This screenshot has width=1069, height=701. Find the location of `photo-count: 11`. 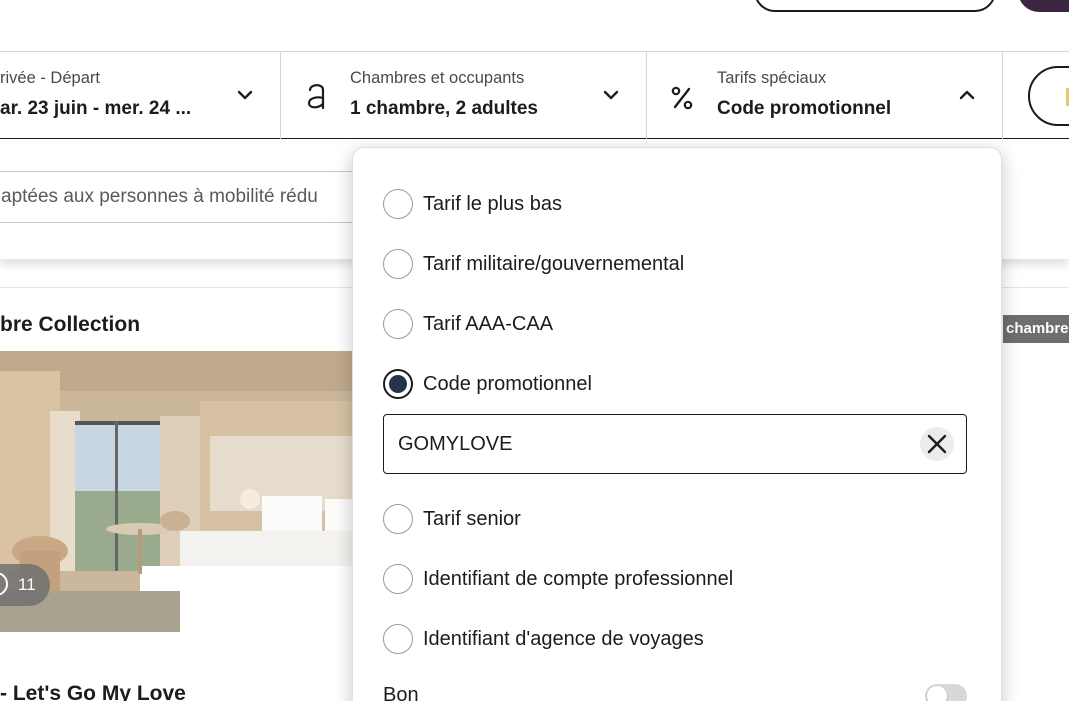

photo-count: 11 is located at coordinates (27, 584).